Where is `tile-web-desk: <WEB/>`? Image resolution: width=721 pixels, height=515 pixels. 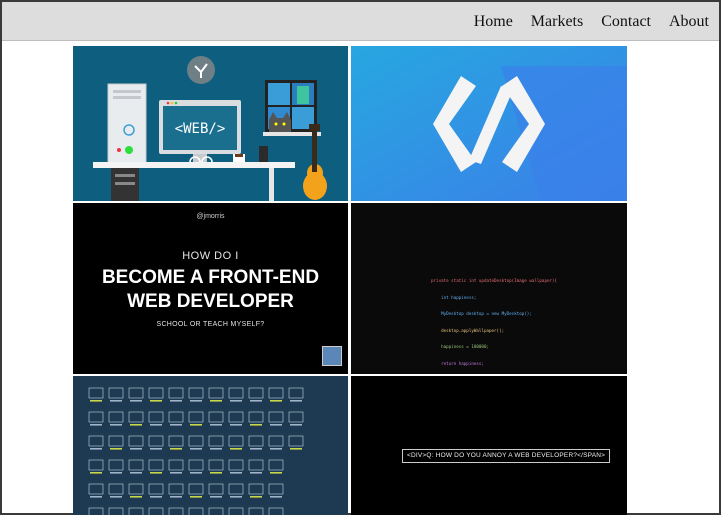
tile-web-desk: <WEB/> is located at coordinates (210, 123).